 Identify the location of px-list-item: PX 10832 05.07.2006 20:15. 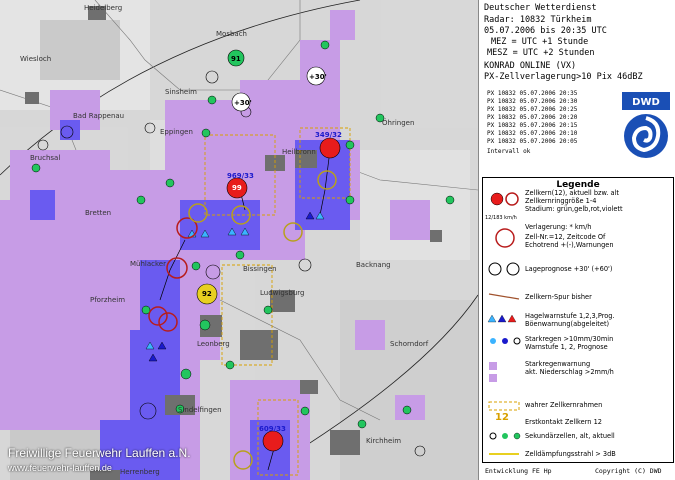
(532, 125).